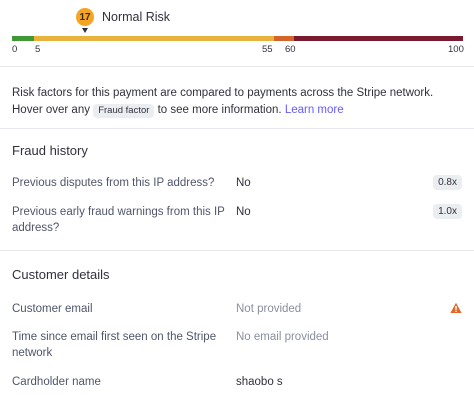  What do you see at coordinates (52, 309) in the screenshot?
I see `customer-email-label: Customer email` at bounding box center [52, 309].